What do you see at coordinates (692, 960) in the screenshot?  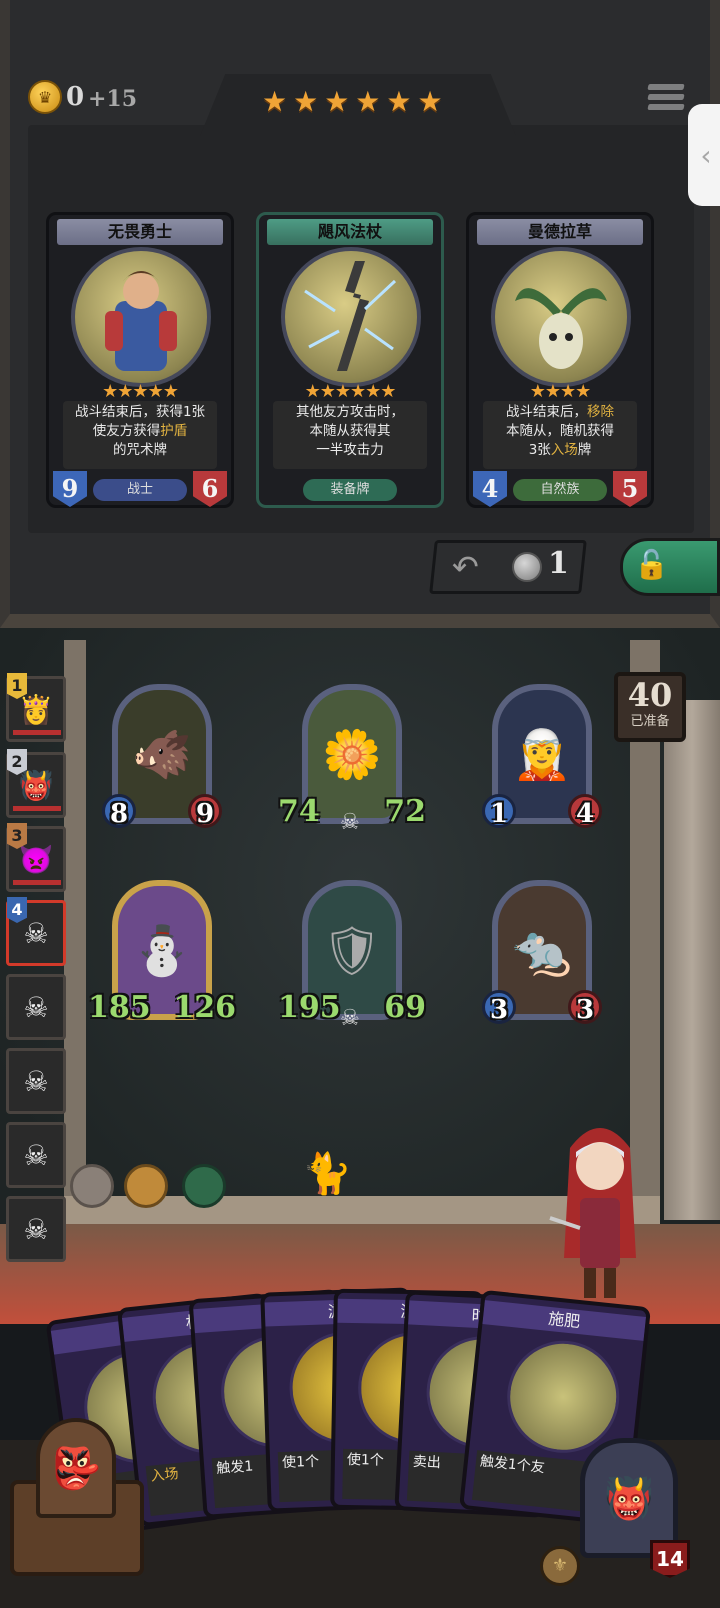 I see `stone-column` at bounding box center [692, 960].